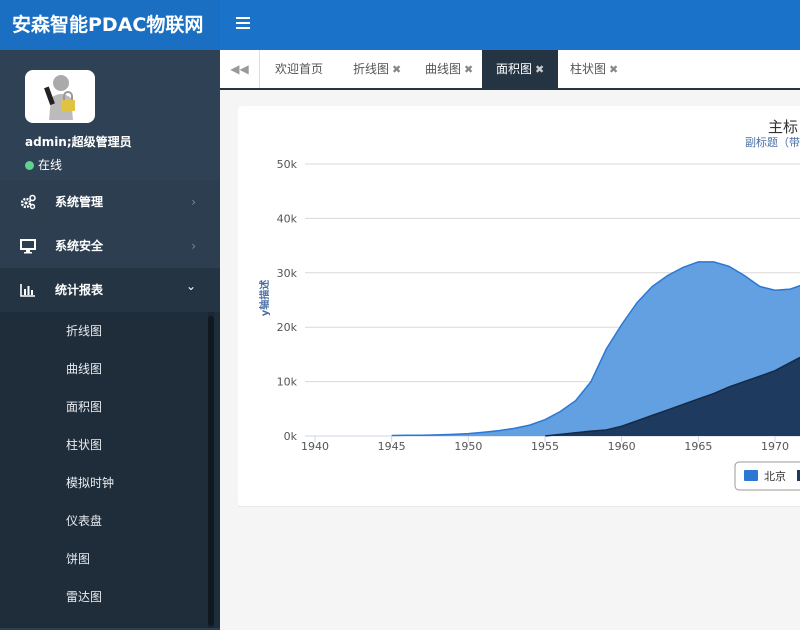 This screenshot has height=630, width=800. Describe the element at coordinates (110, 246) in the screenshot. I see `sidebar-item-system-security: 系统安全 ›` at that location.